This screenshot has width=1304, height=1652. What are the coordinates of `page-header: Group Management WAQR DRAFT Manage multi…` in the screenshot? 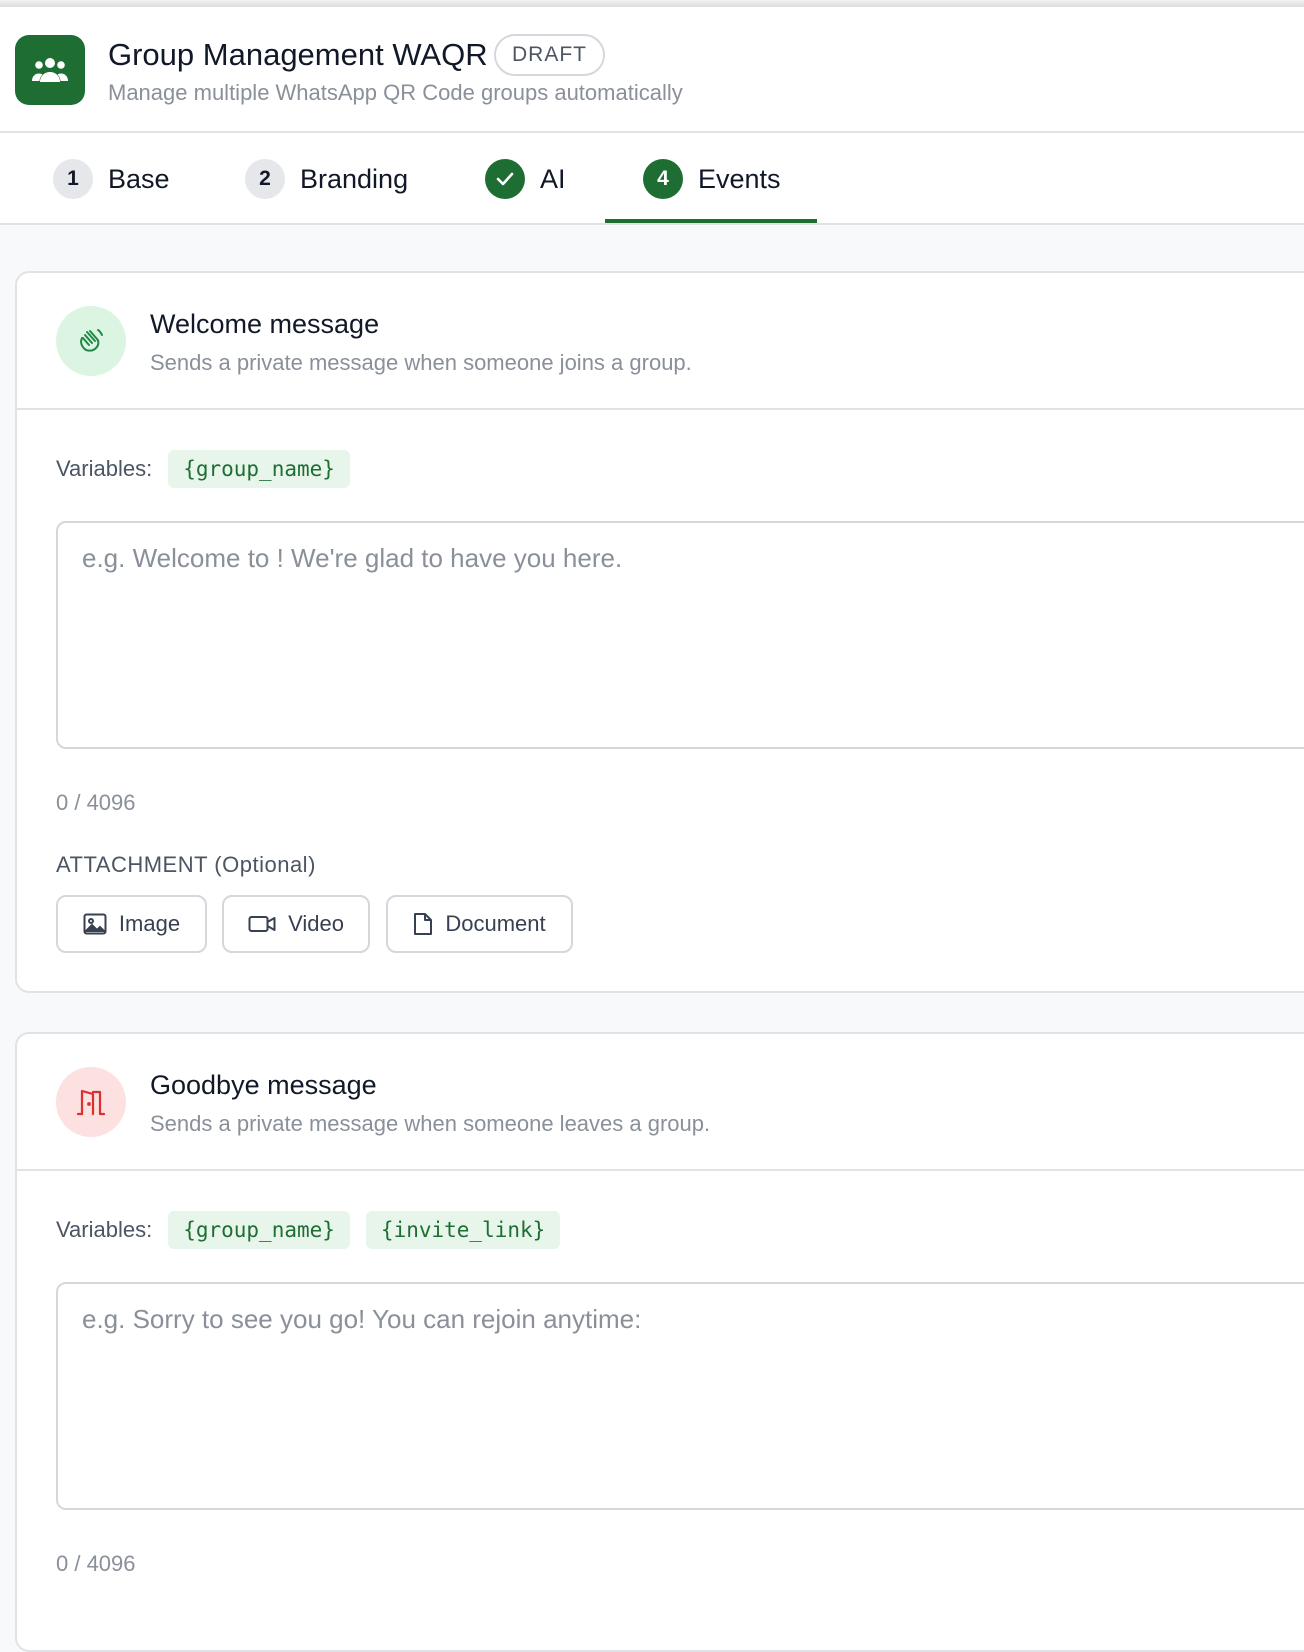 It's located at (652, 70).